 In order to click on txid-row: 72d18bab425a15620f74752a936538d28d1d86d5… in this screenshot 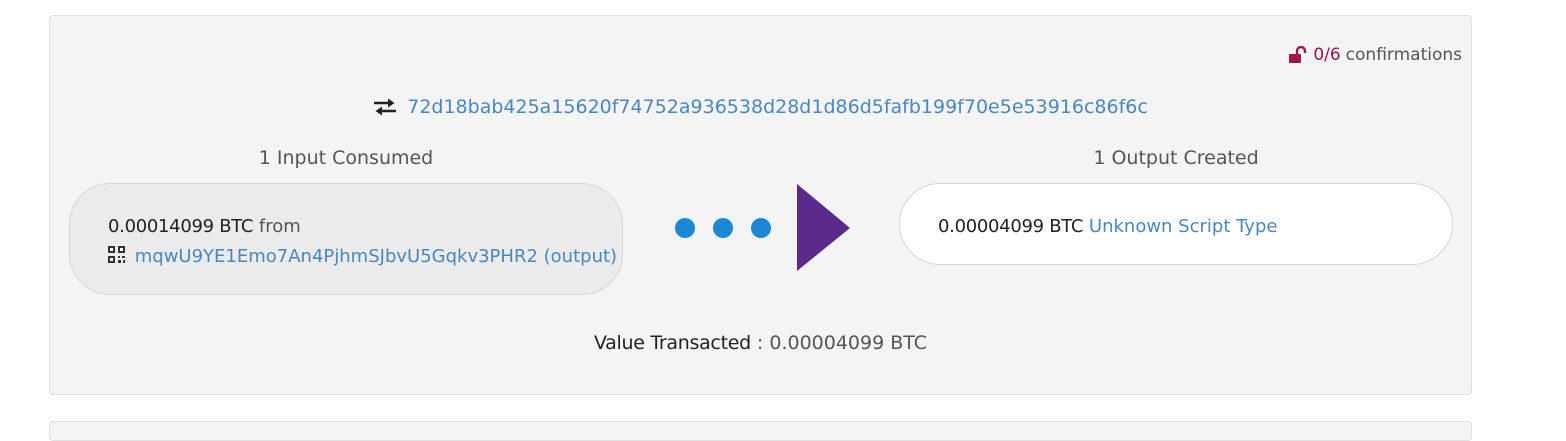, I will do `click(760, 107)`.